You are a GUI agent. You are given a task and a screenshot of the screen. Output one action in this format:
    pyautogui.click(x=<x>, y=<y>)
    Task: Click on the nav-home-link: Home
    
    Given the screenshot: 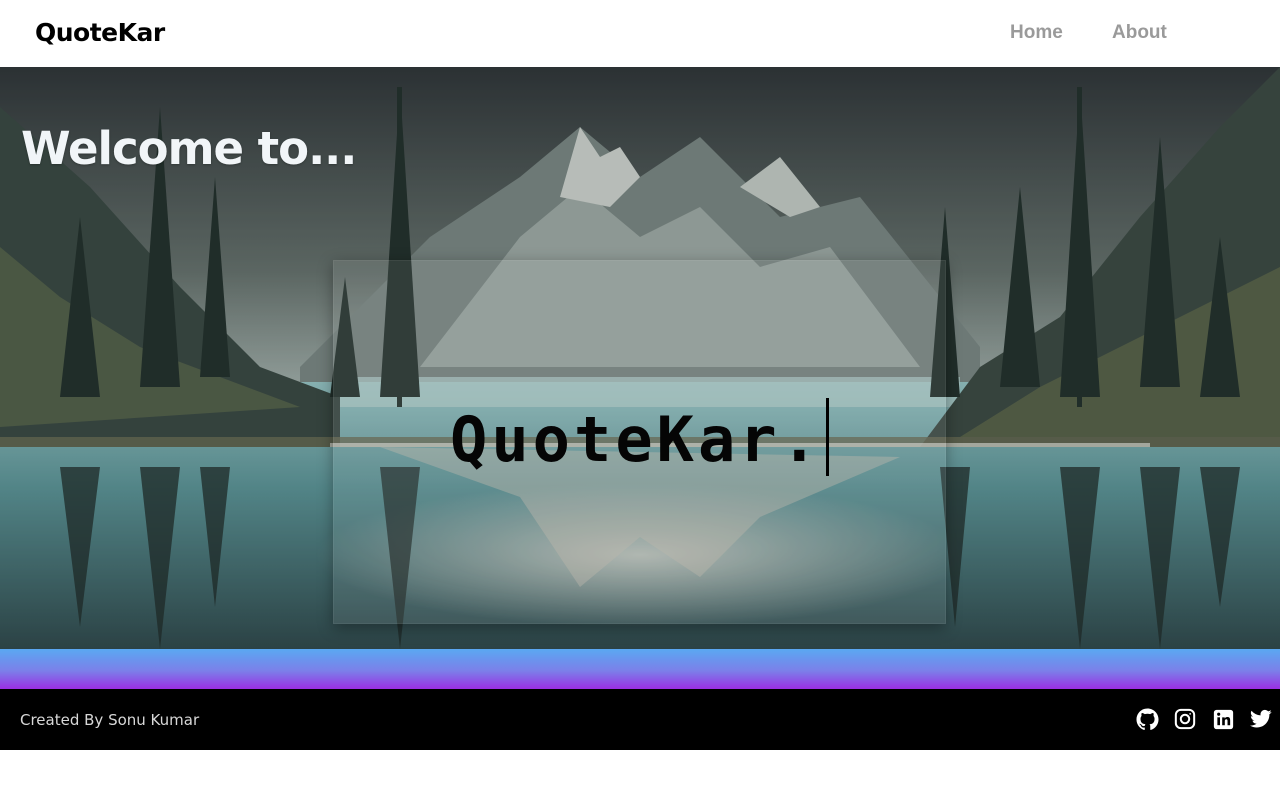 What is the action you would take?
    pyautogui.click(x=1036, y=33)
    